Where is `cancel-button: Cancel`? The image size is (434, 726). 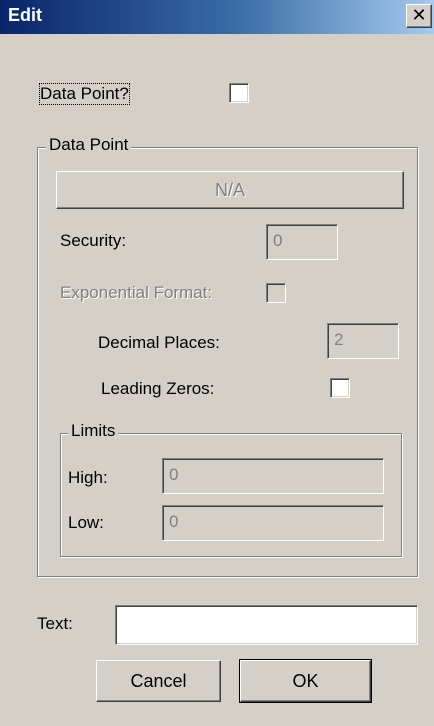
cancel-button: Cancel is located at coordinates (158, 681).